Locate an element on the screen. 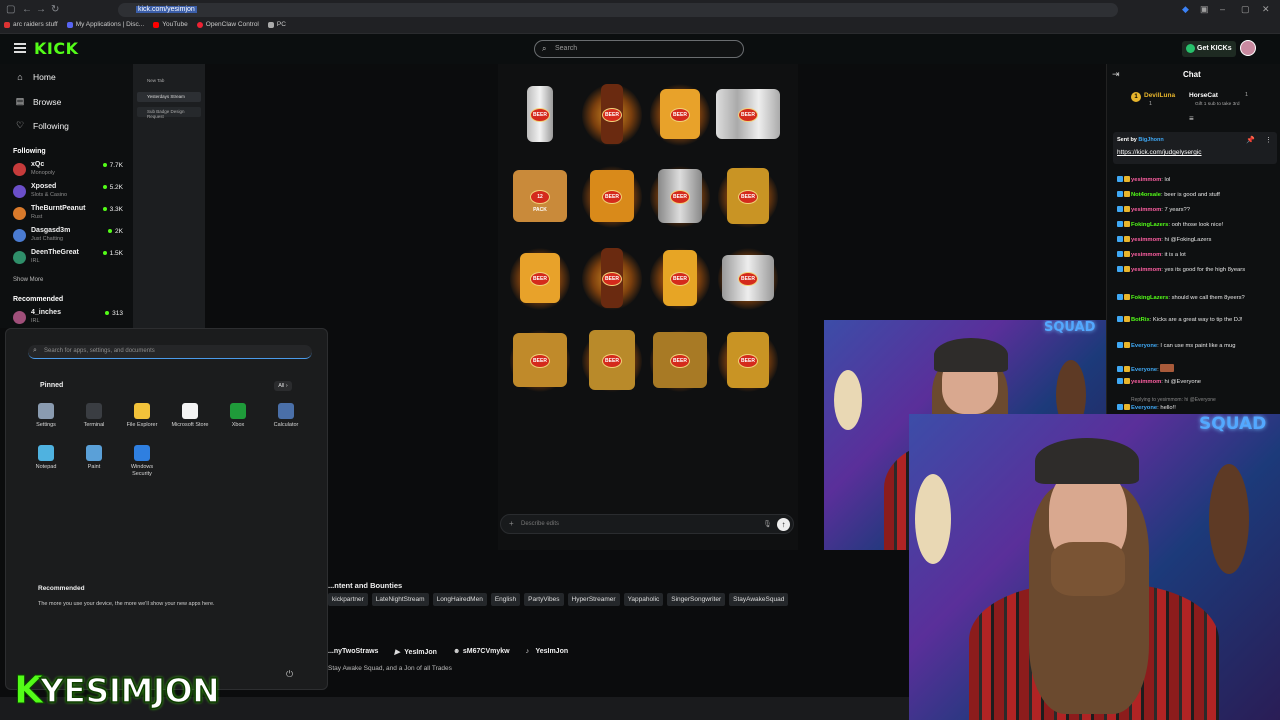  tag: LateNightStream is located at coordinates (400, 599).